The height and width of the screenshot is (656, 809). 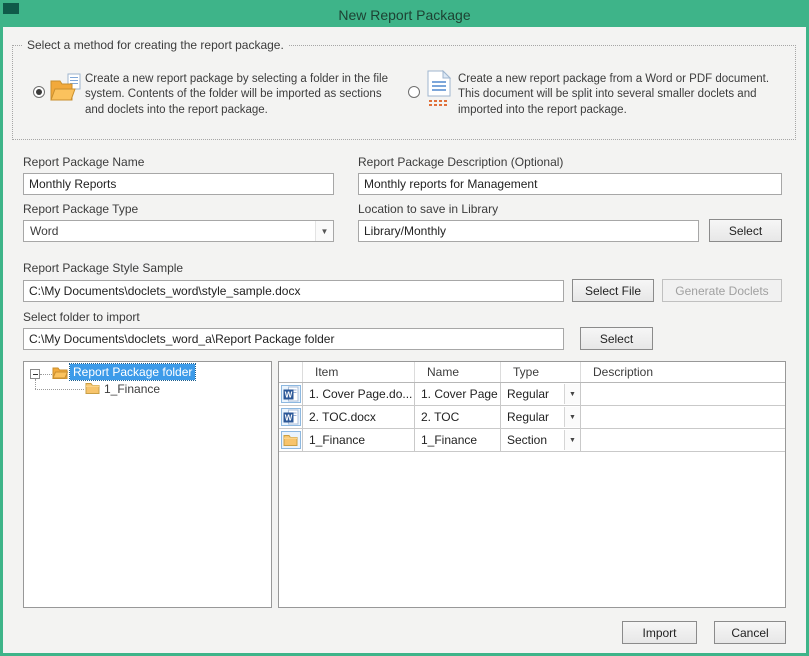 I want to click on import-button: Import, so click(x=659, y=632).